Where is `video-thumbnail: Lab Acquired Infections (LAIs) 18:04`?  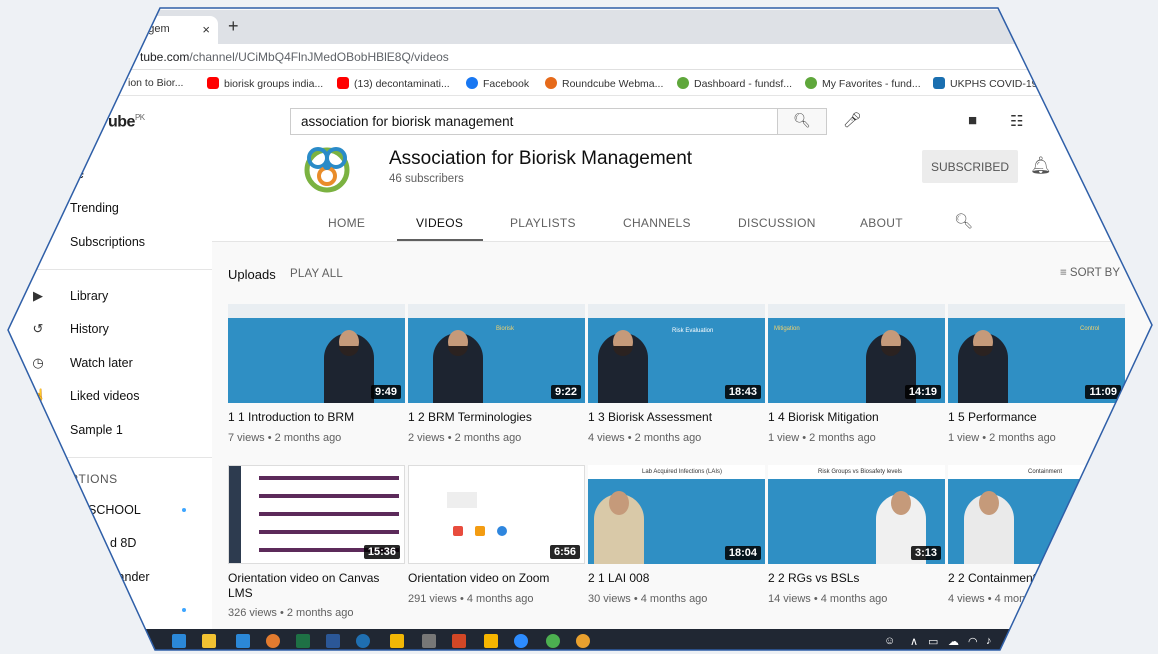 video-thumbnail: Lab Acquired Infections (LAIs) 18:04 is located at coordinates (676, 514).